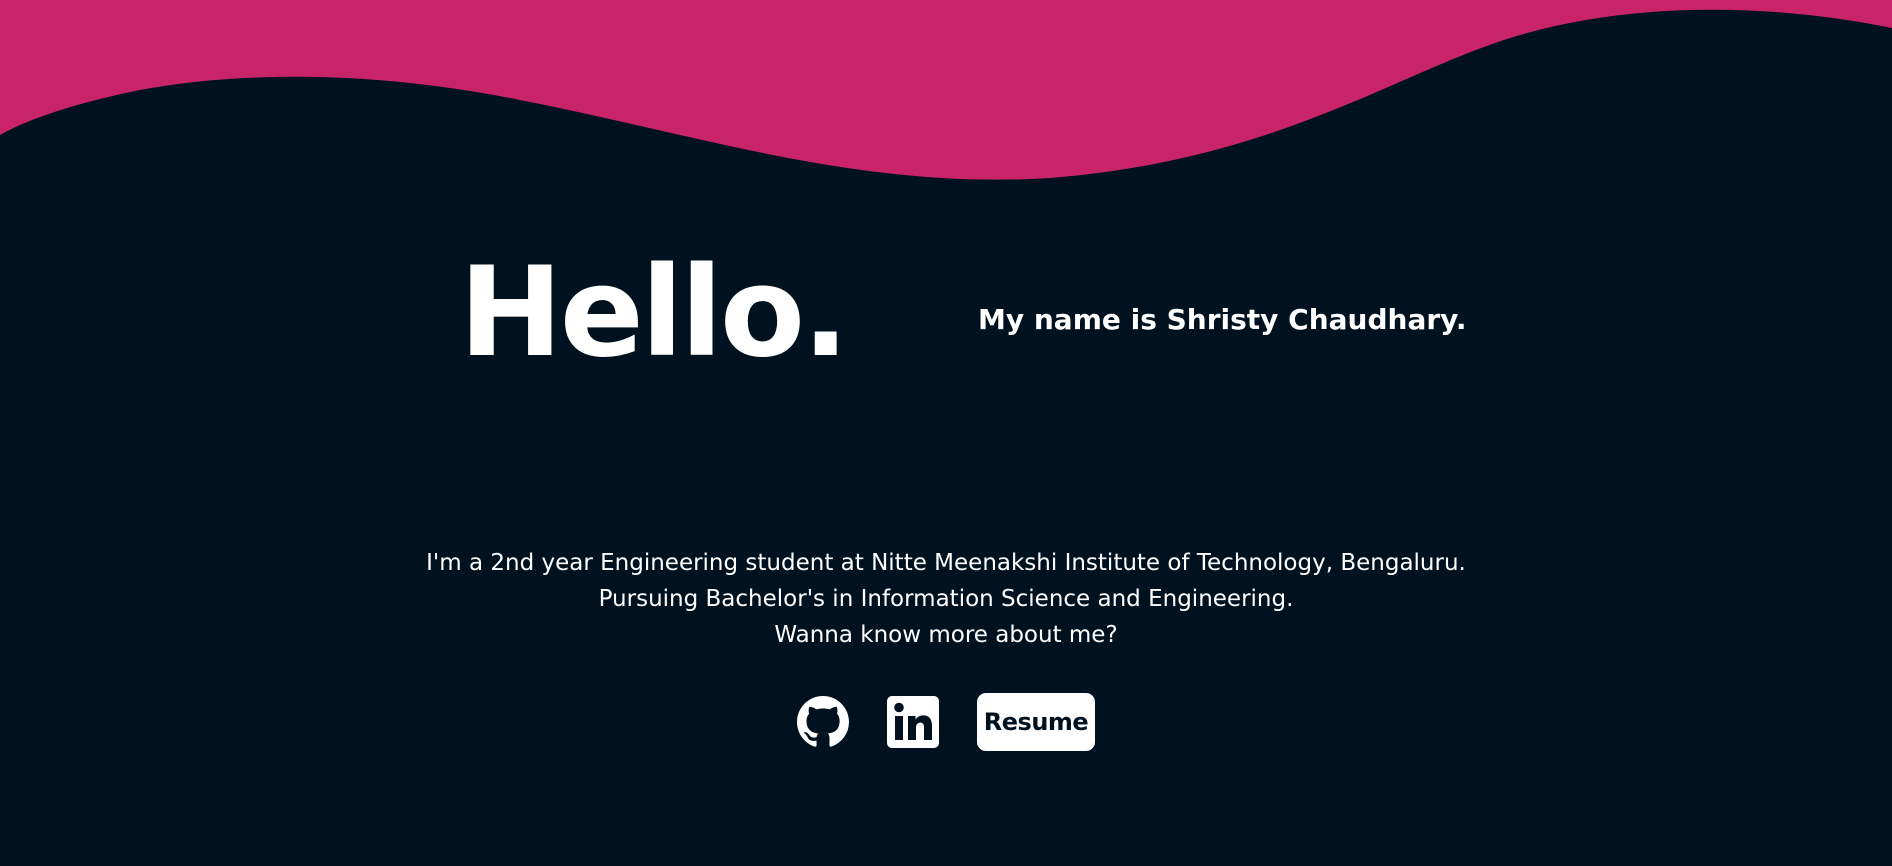  Describe the element at coordinates (1222, 319) in the screenshot. I see `hero-intro: My name is Shristy Chaudhary.` at that location.